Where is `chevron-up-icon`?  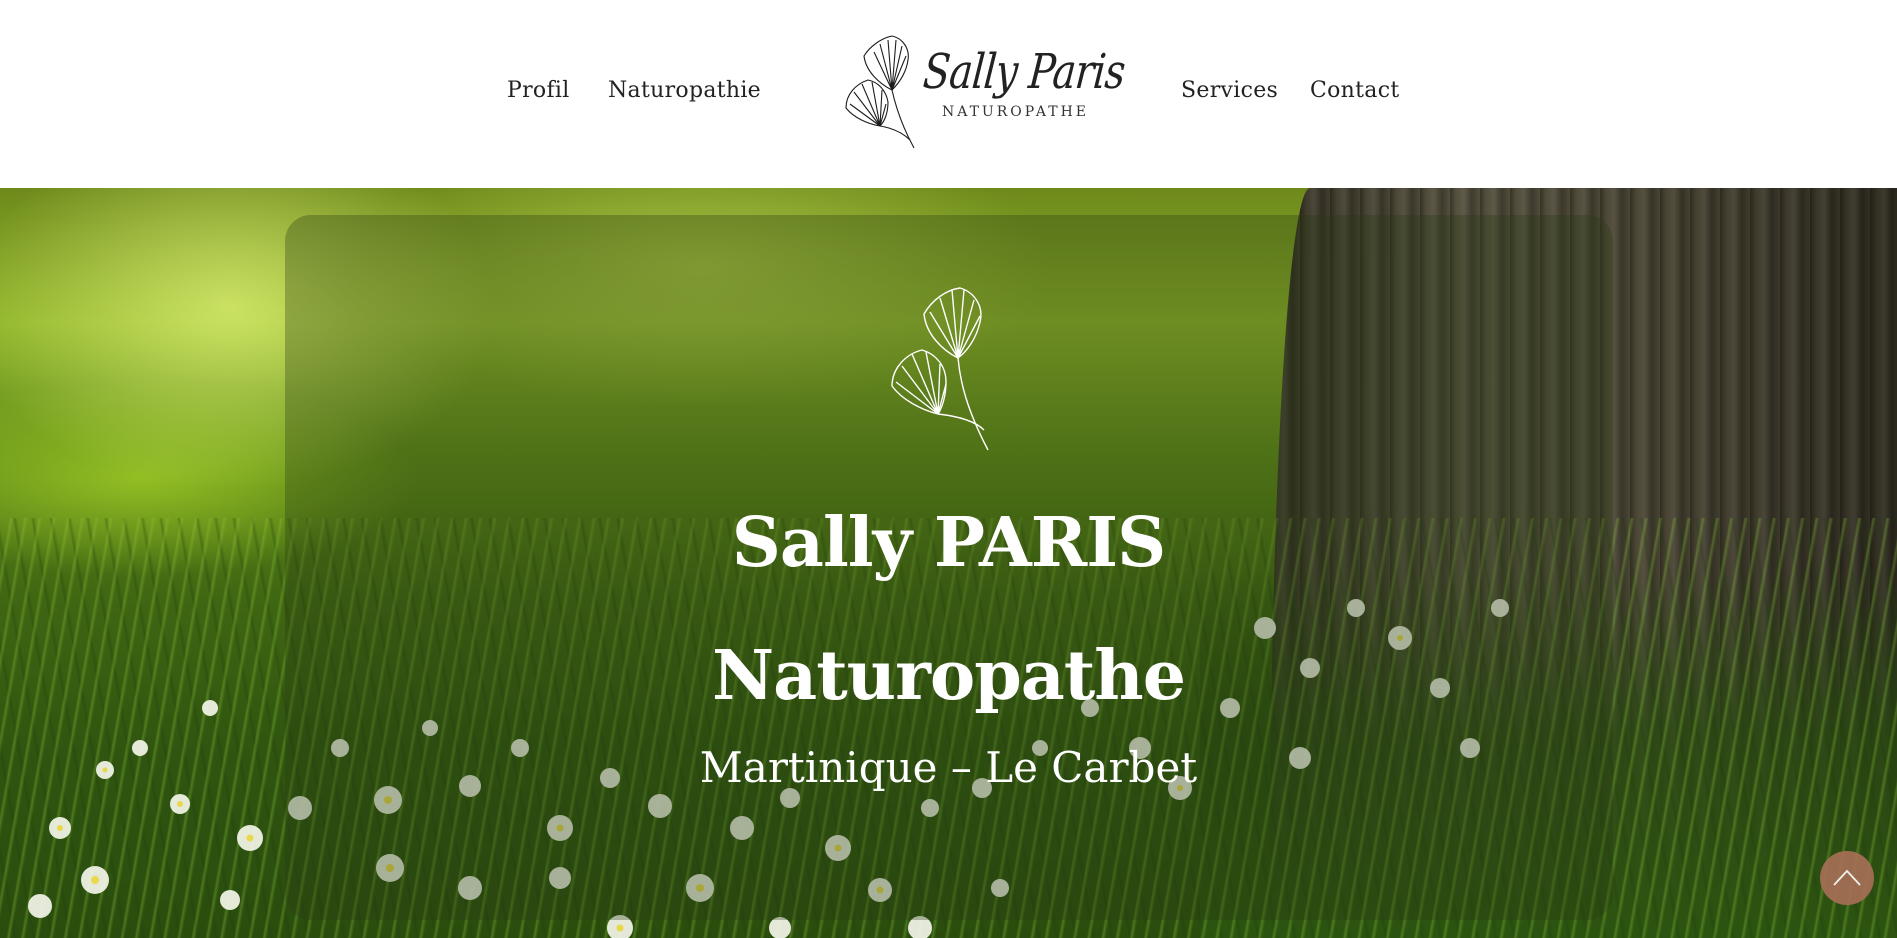 chevron-up-icon is located at coordinates (1847, 877).